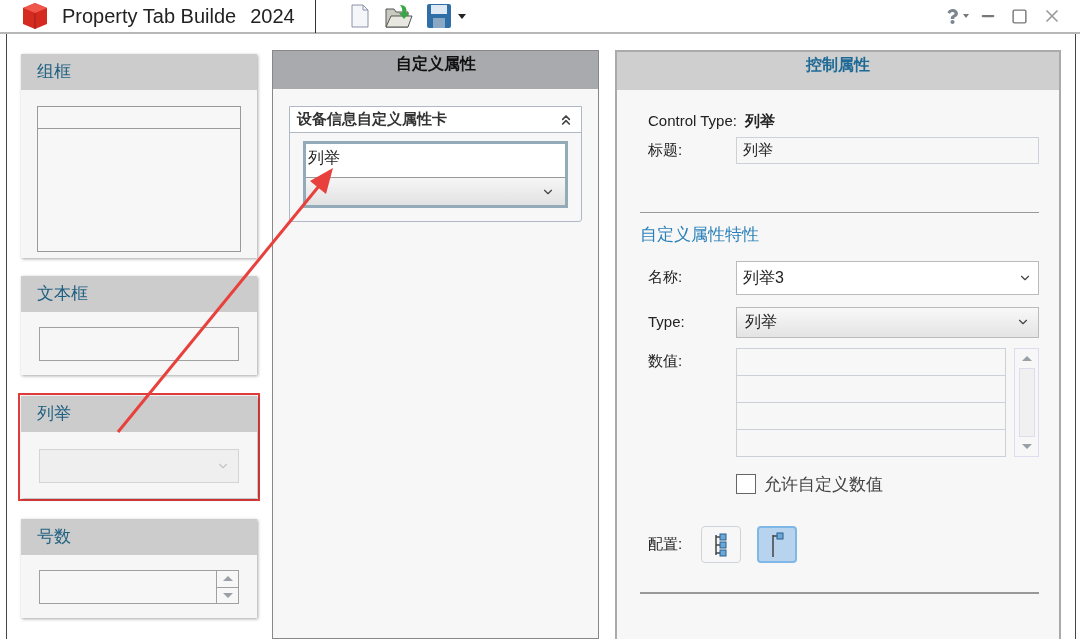 The image size is (1080, 639). I want to click on palette-card: 组框, so click(139, 156).